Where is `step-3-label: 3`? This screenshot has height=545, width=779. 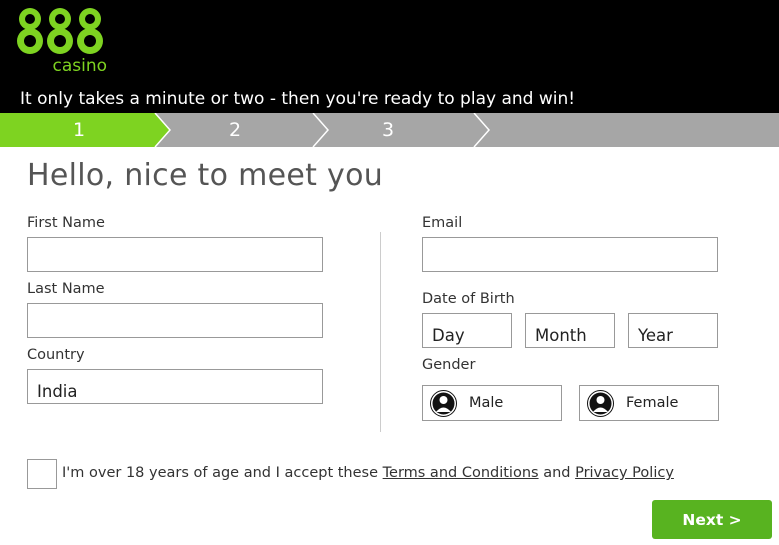
step-3-label: 3 is located at coordinates (388, 130).